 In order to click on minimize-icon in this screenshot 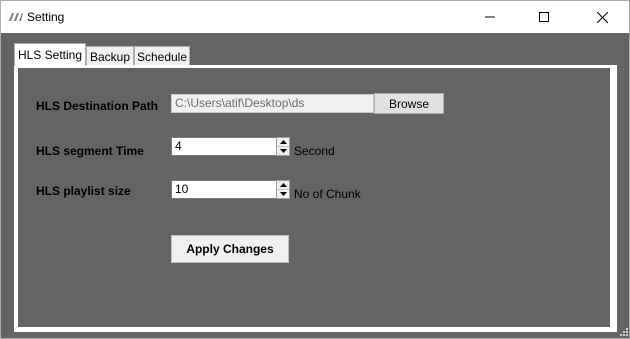, I will do `click(490, 17)`.